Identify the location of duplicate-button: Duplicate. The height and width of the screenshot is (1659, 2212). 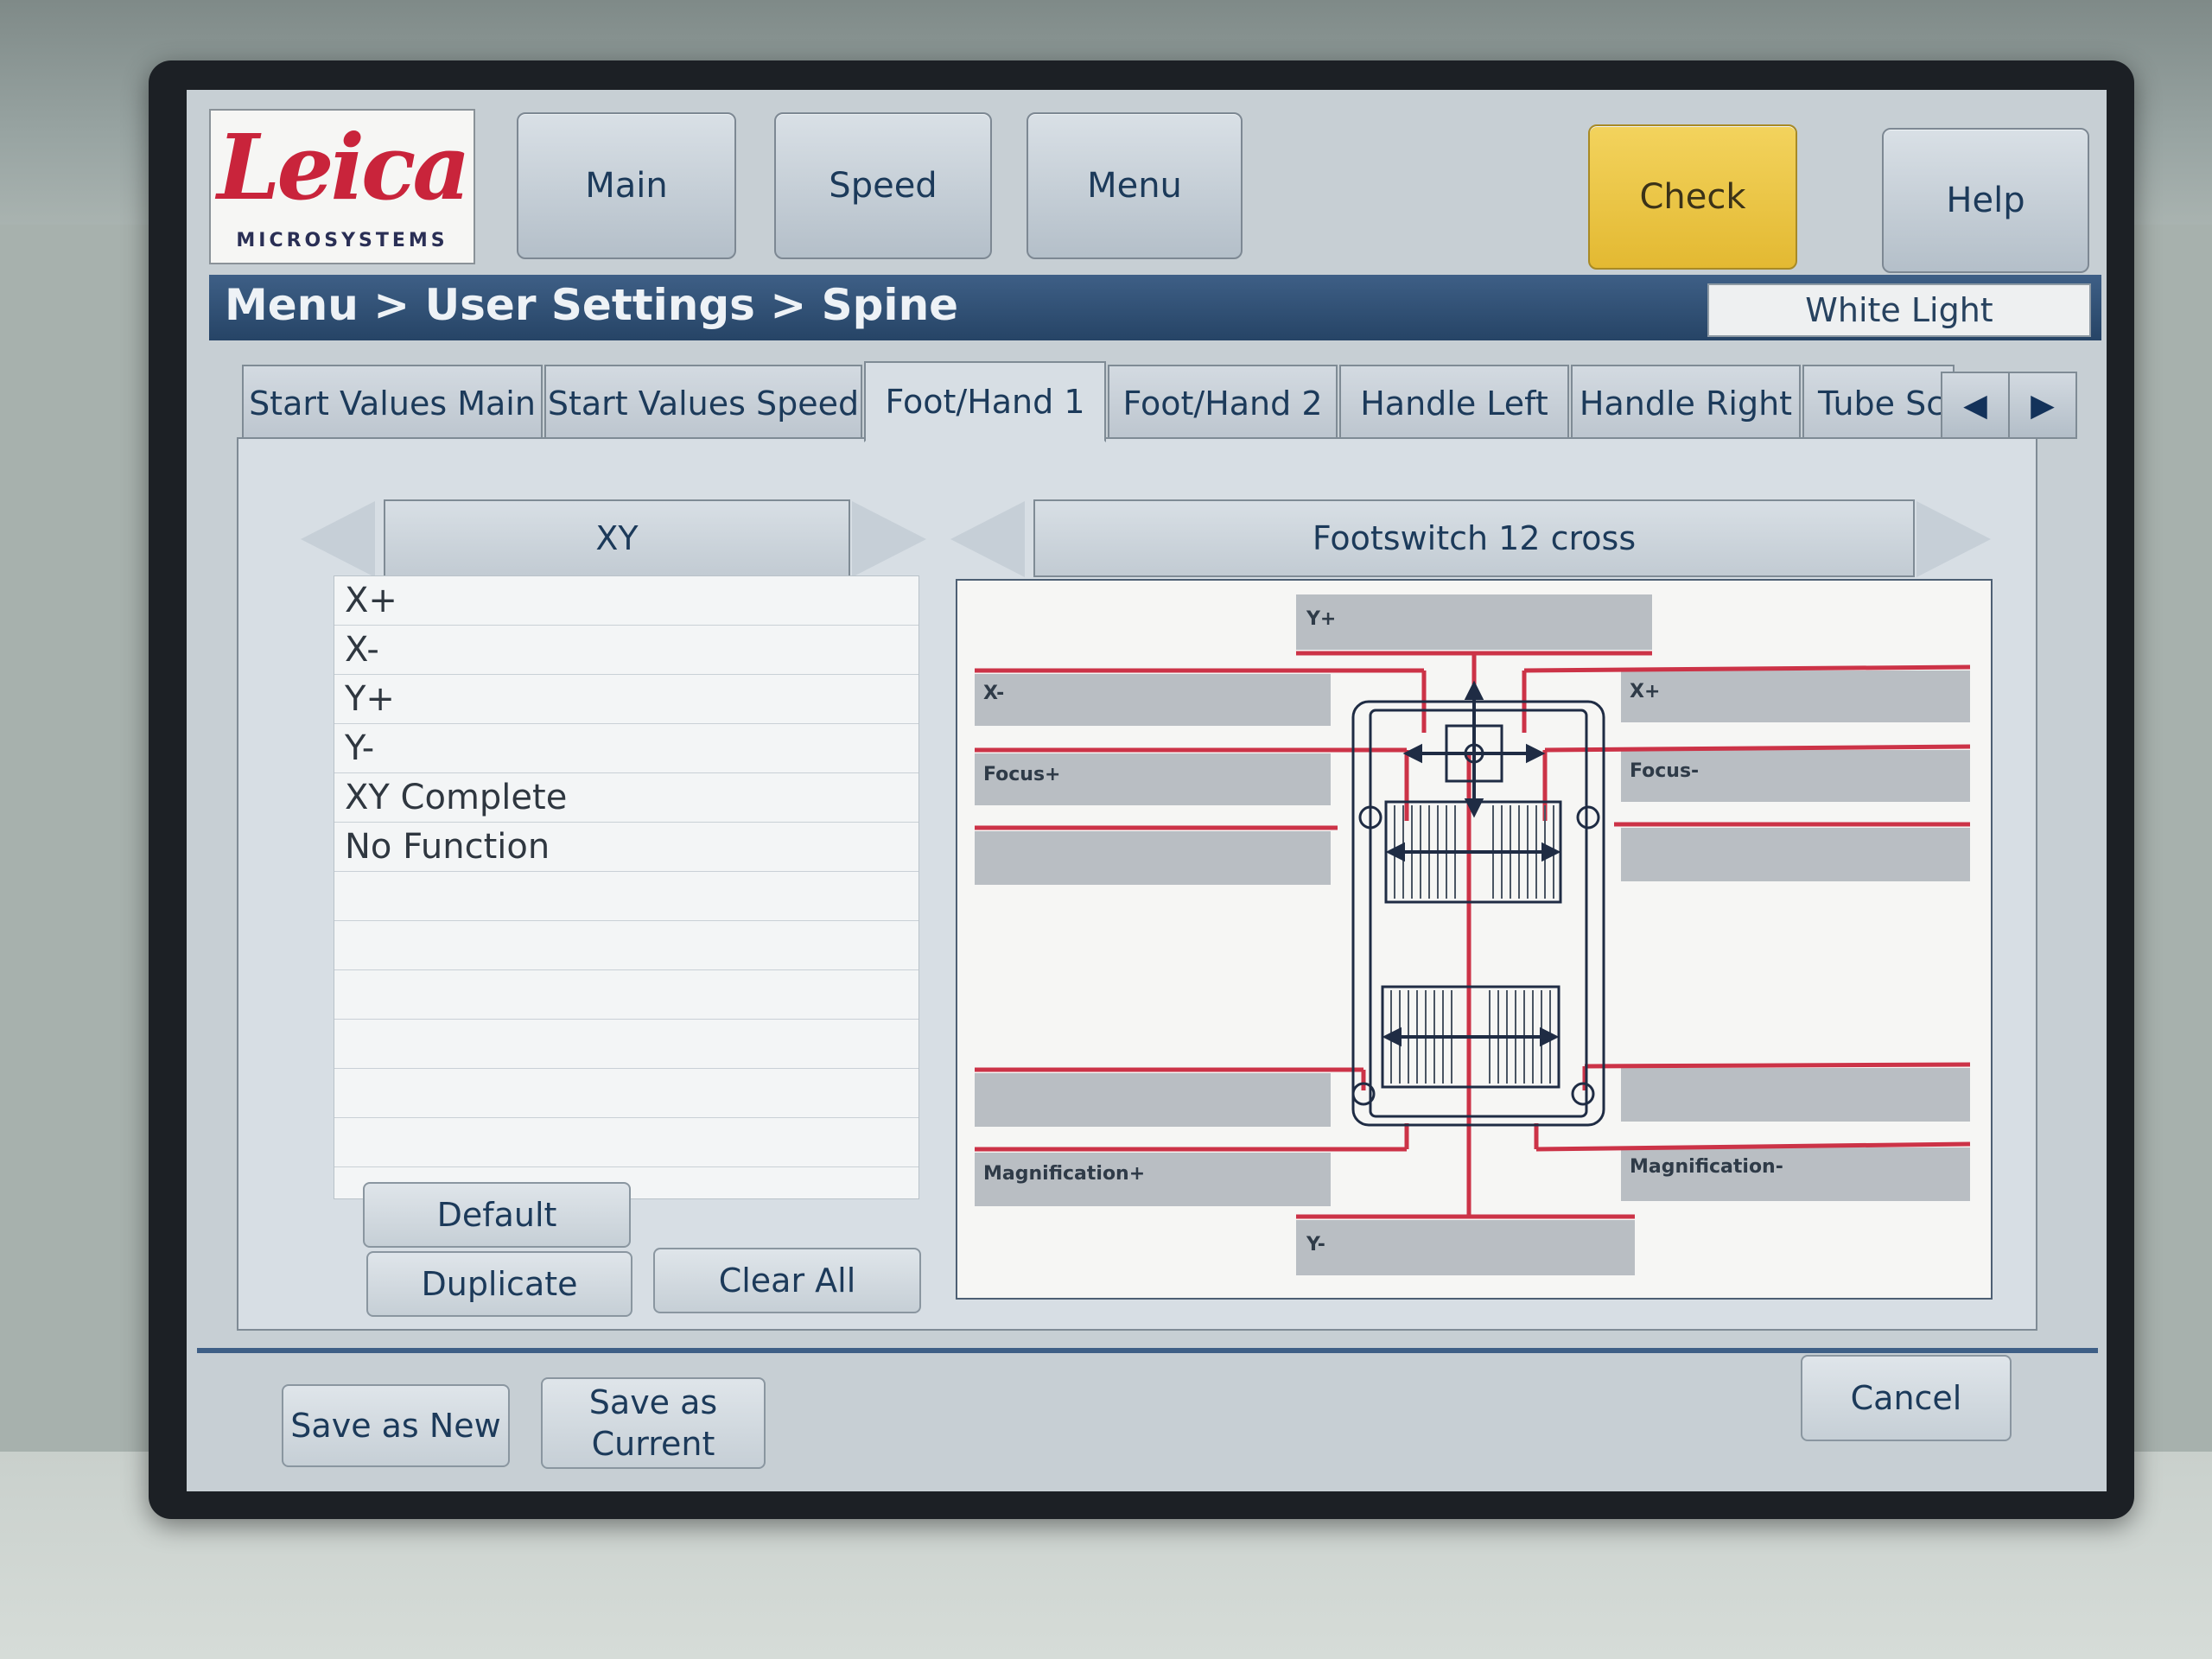
(499, 1284).